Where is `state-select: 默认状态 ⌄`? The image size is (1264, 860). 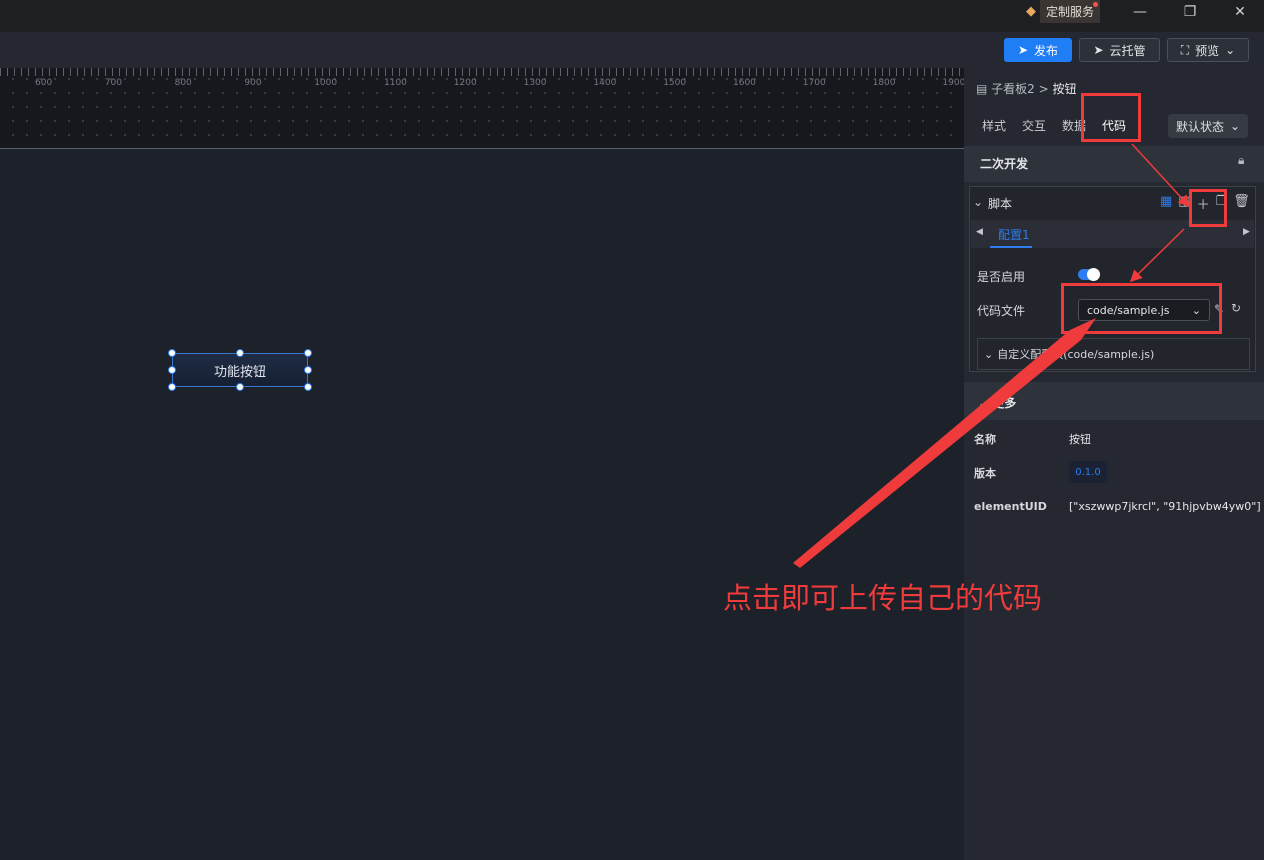
state-select: 默认状态 ⌄ is located at coordinates (1208, 126).